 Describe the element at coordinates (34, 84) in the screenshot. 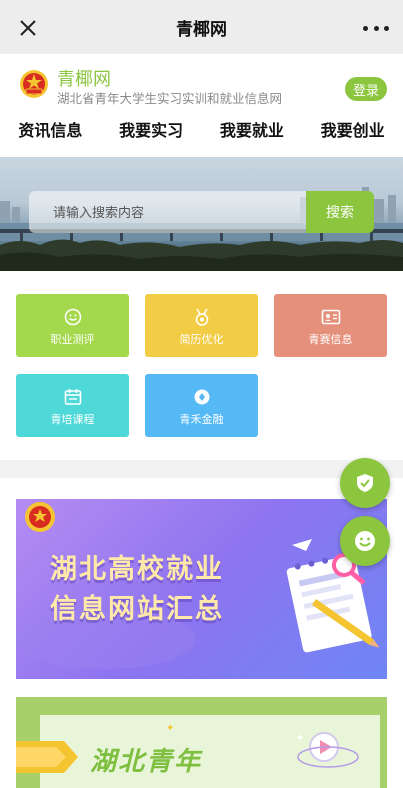

I see `youth-league-logo-icon` at that location.